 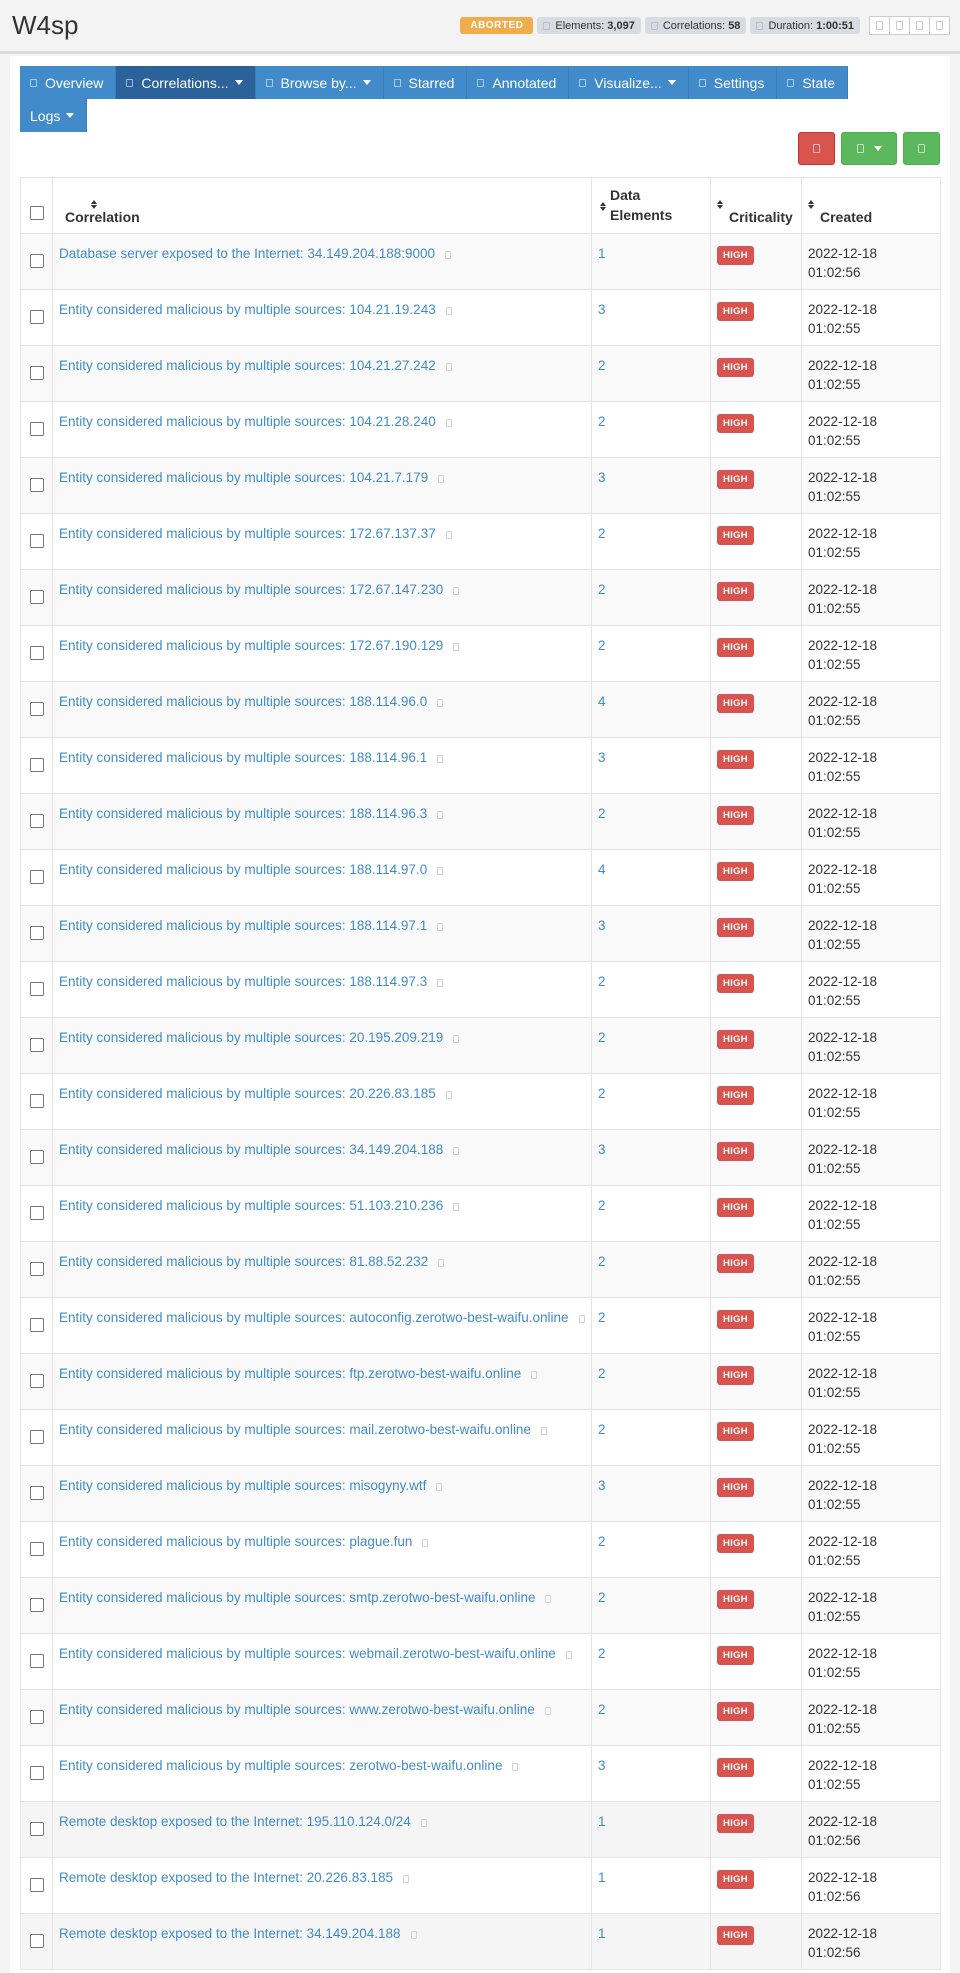 What do you see at coordinates (919, 25) in the screenshot?
I see `download-button` at bounding box center [919, 25].